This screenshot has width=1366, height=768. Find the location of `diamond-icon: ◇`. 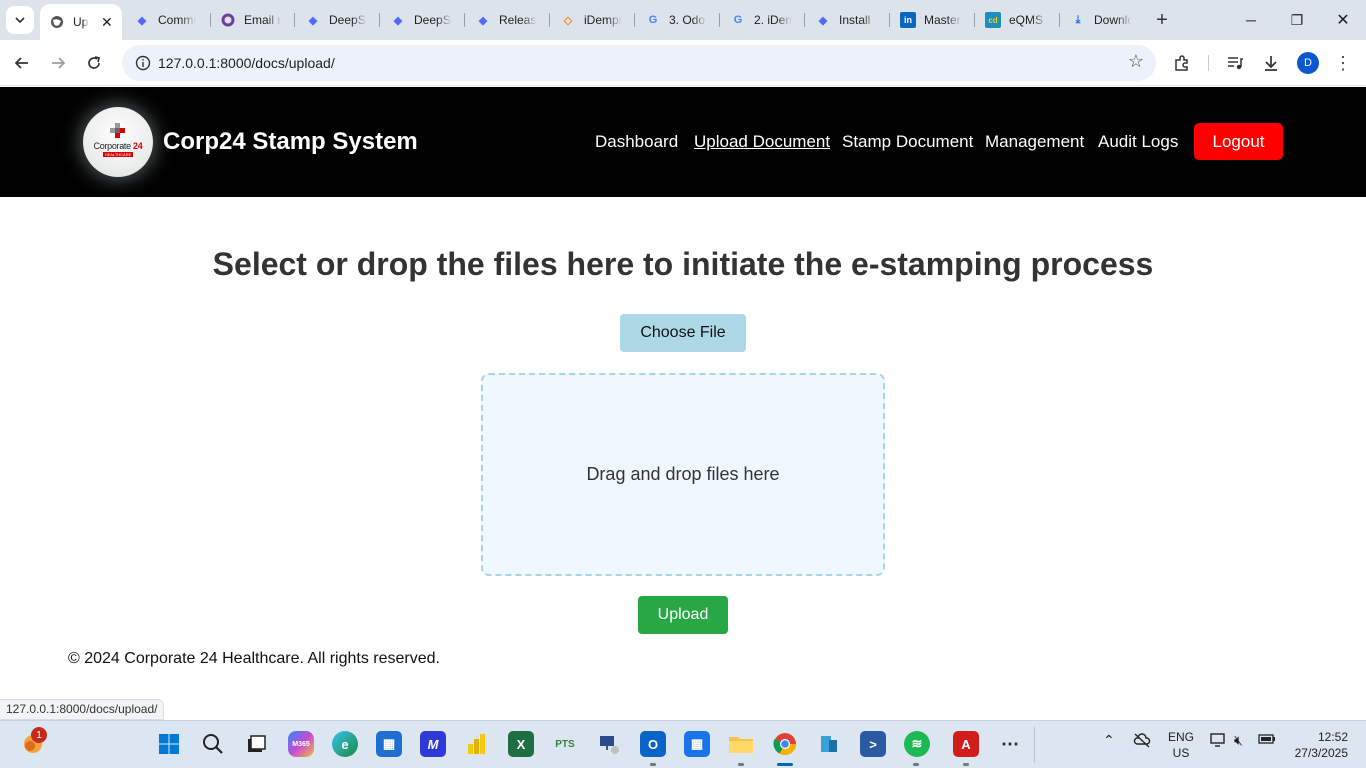

diamond-icon: ◇ is located at coordinates (568, 20).